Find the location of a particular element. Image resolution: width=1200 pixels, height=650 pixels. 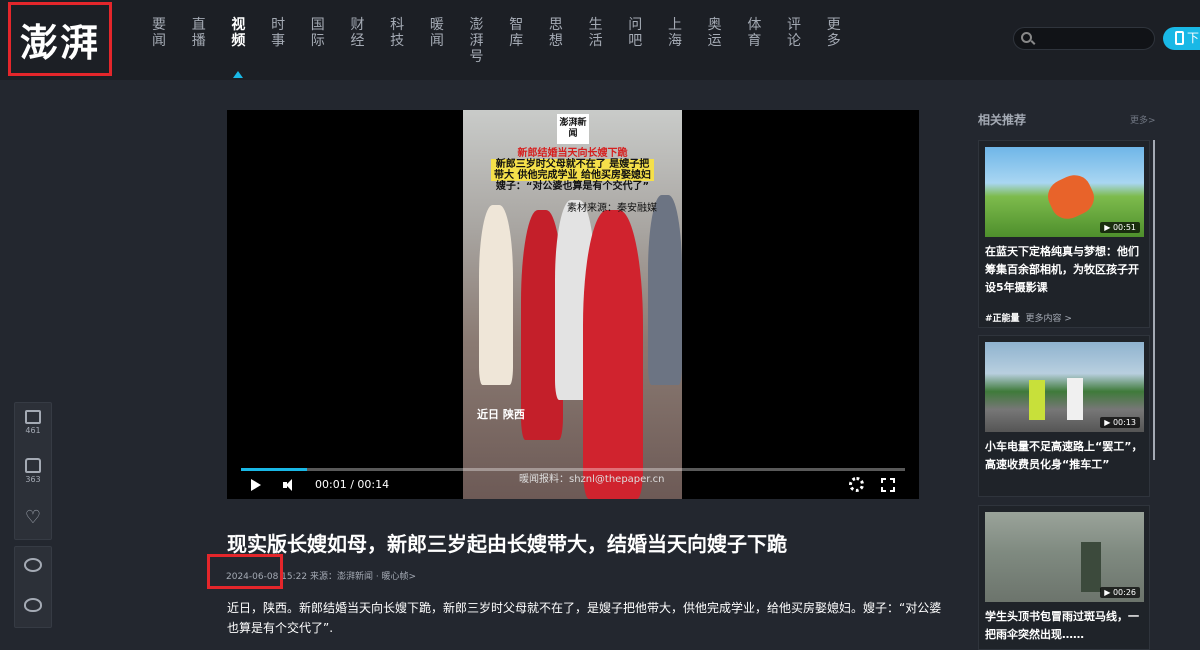

play-icon is located at coordinates (256, 485).